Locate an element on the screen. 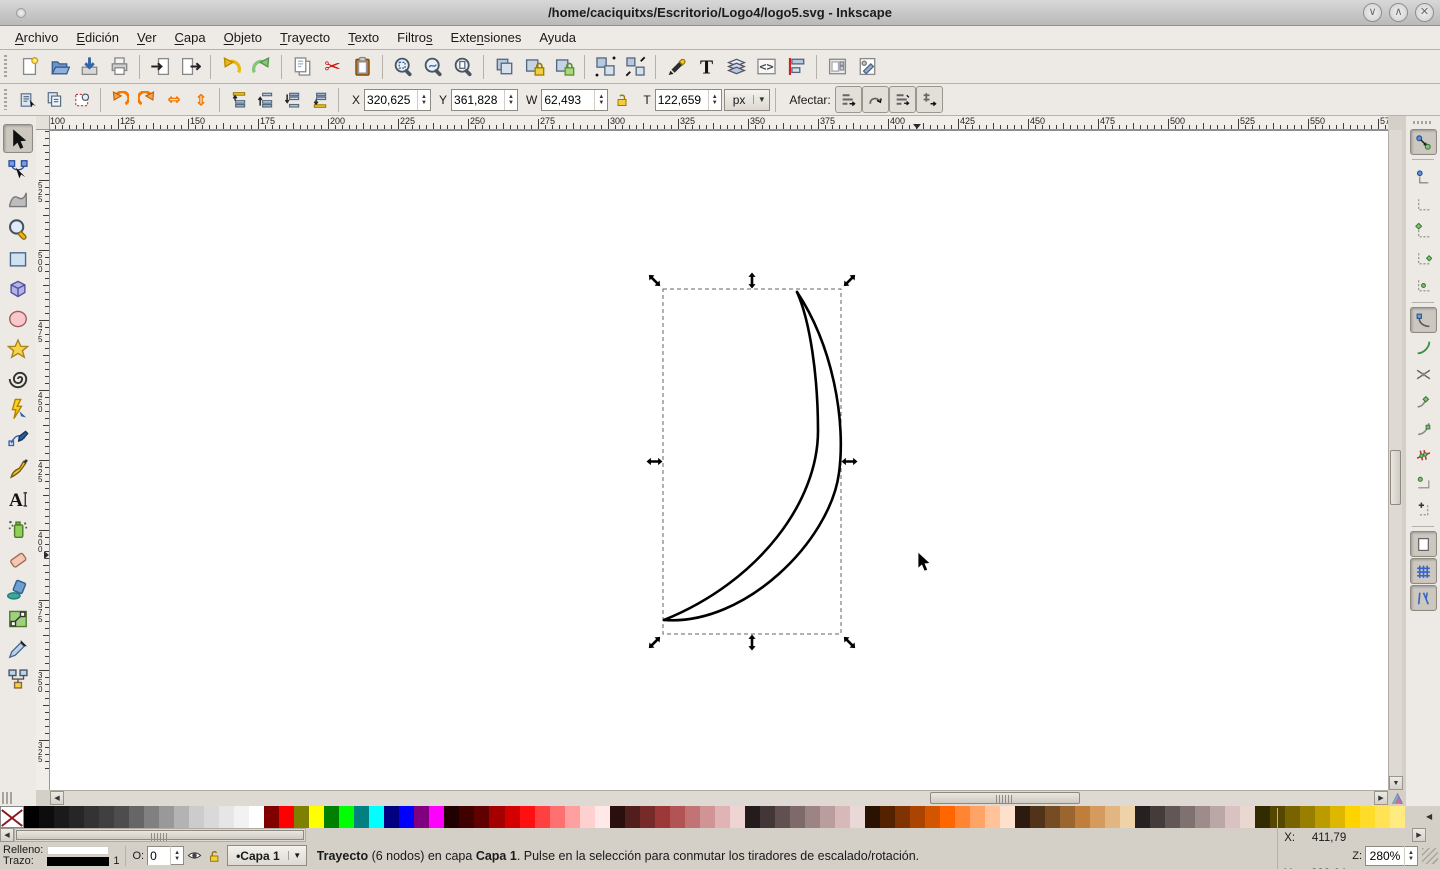  deselect is located at coordinates (81, 99).